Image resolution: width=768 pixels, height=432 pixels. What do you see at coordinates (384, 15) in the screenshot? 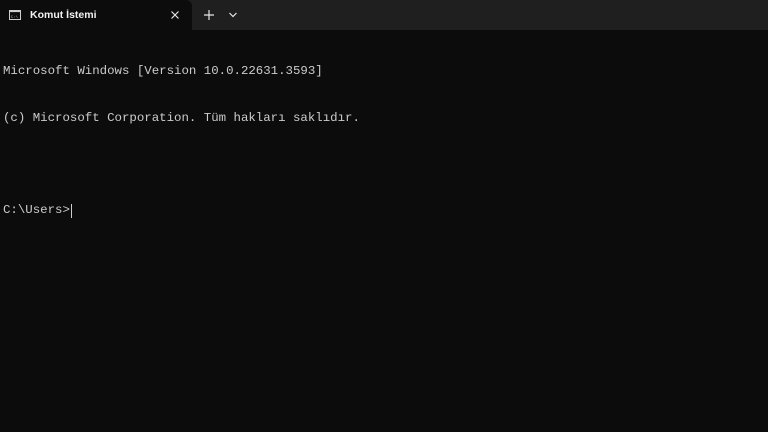
I see `tab-bar: C:\ Komut İstemi` at bounding box center [384, 15].